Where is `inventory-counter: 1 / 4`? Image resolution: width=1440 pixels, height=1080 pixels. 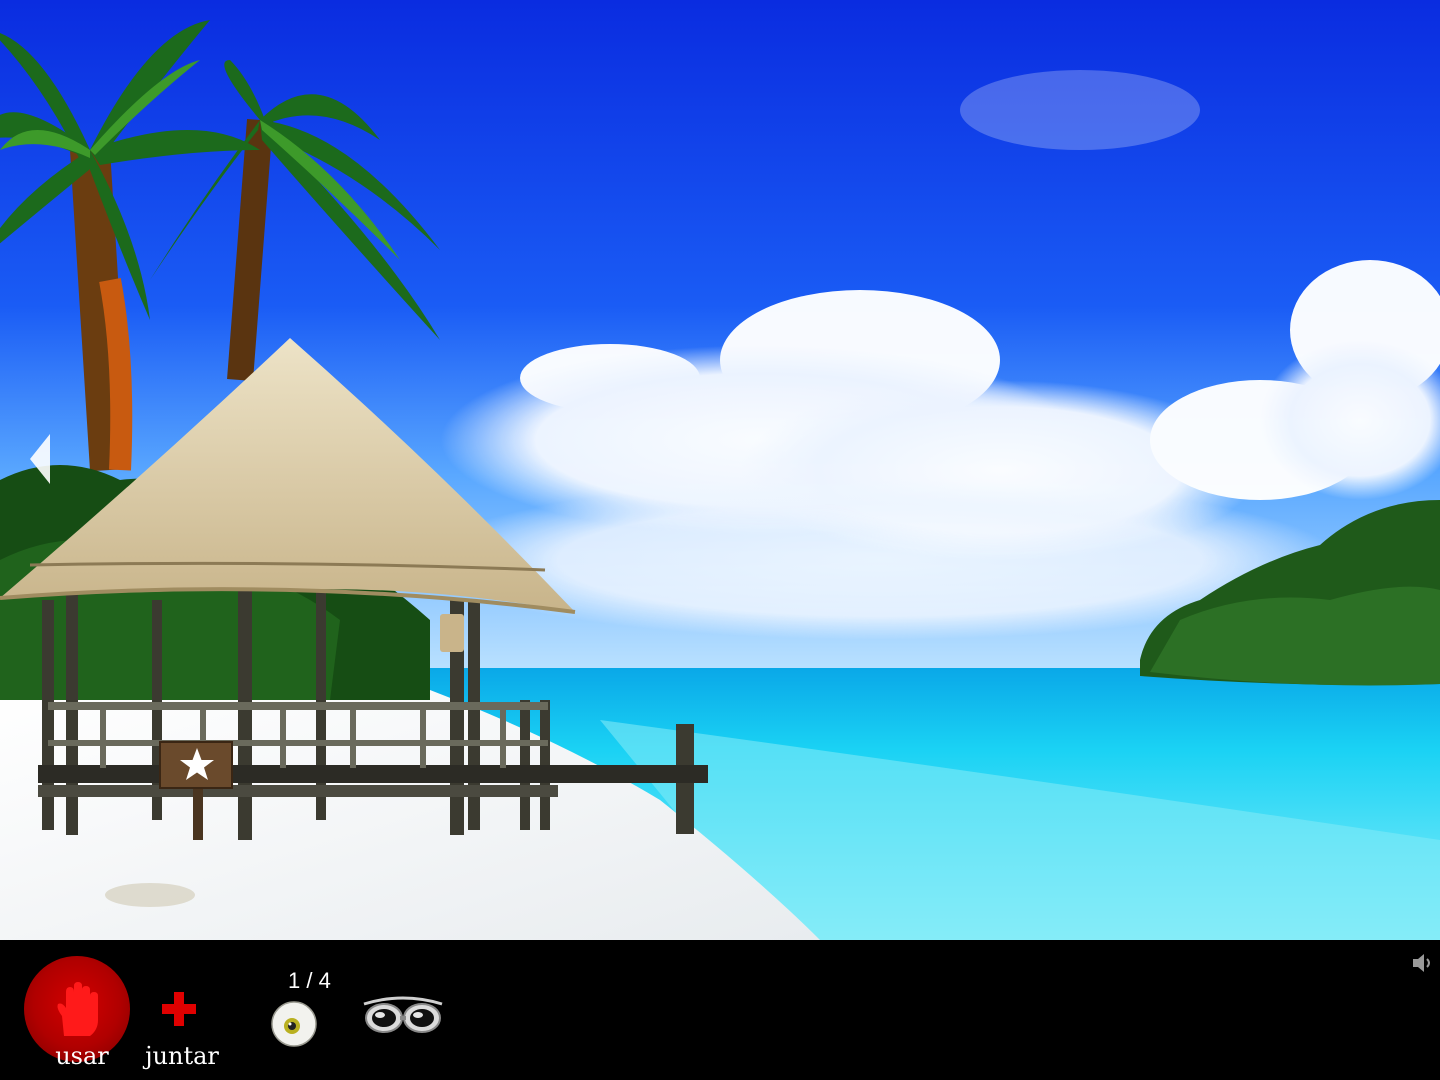
inventory-counter: 1 / 4 is located at coordinates (309, 980).